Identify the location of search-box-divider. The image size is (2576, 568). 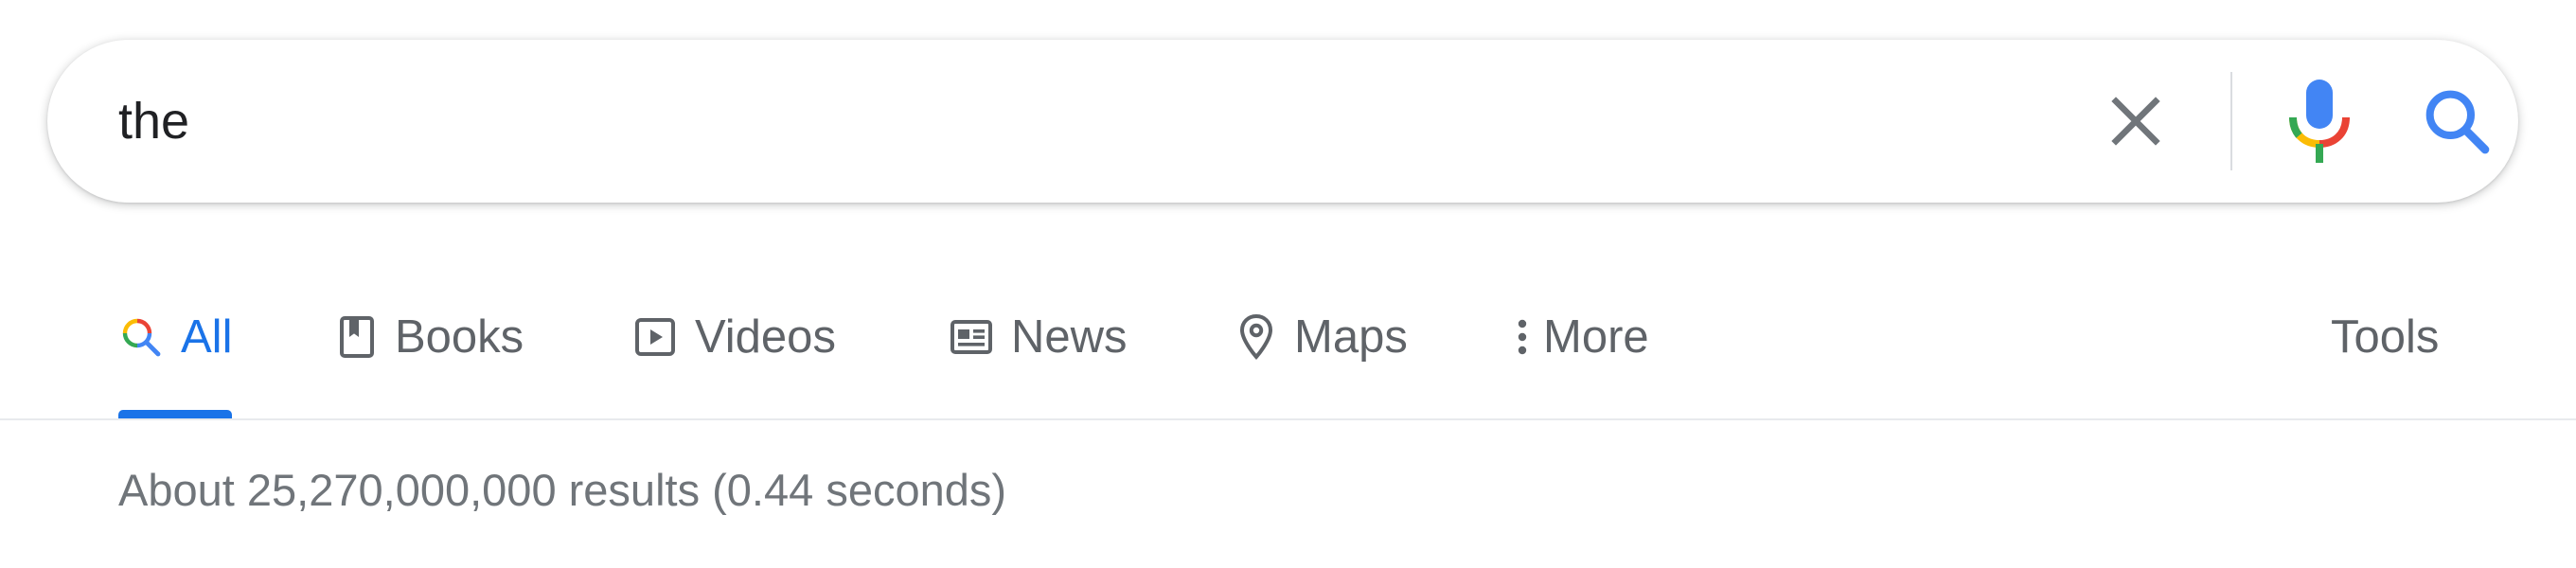
(2231, 121).